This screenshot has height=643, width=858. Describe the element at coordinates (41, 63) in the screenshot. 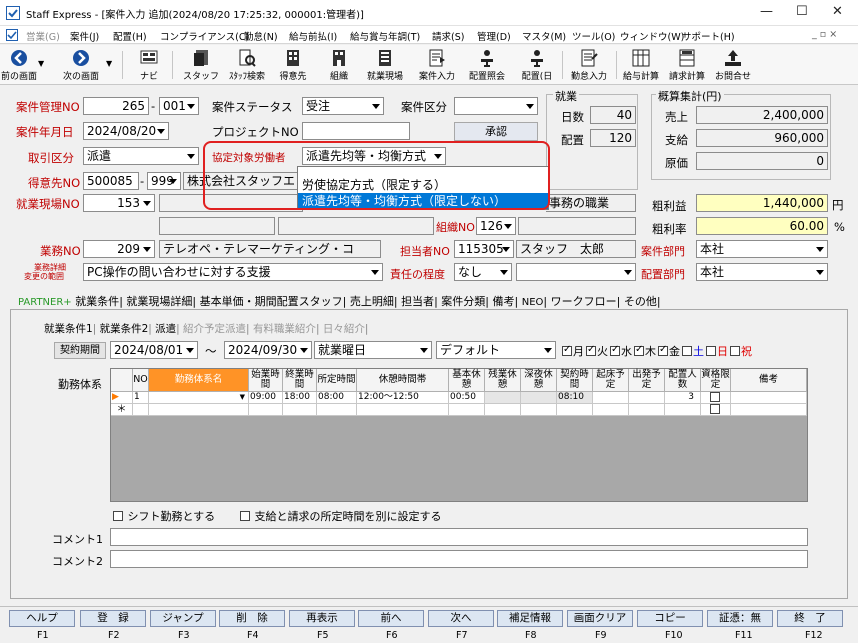

I see `prev-dropdown-icon: ▼` at that location.